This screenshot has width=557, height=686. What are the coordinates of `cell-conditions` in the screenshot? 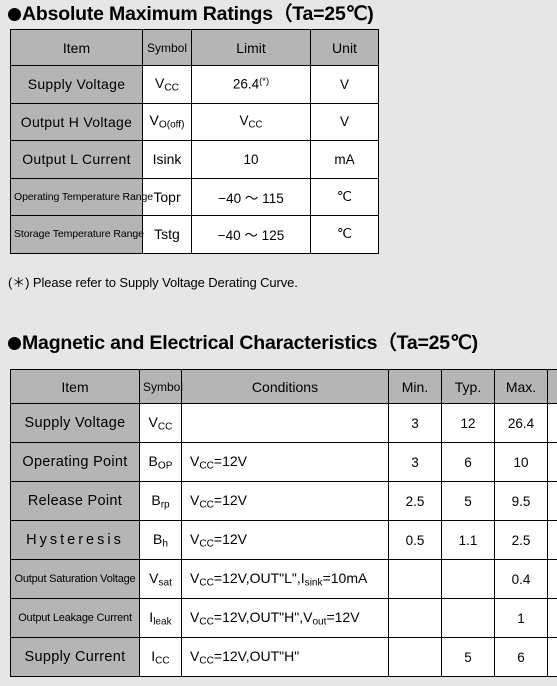 It's located at (285, 423).